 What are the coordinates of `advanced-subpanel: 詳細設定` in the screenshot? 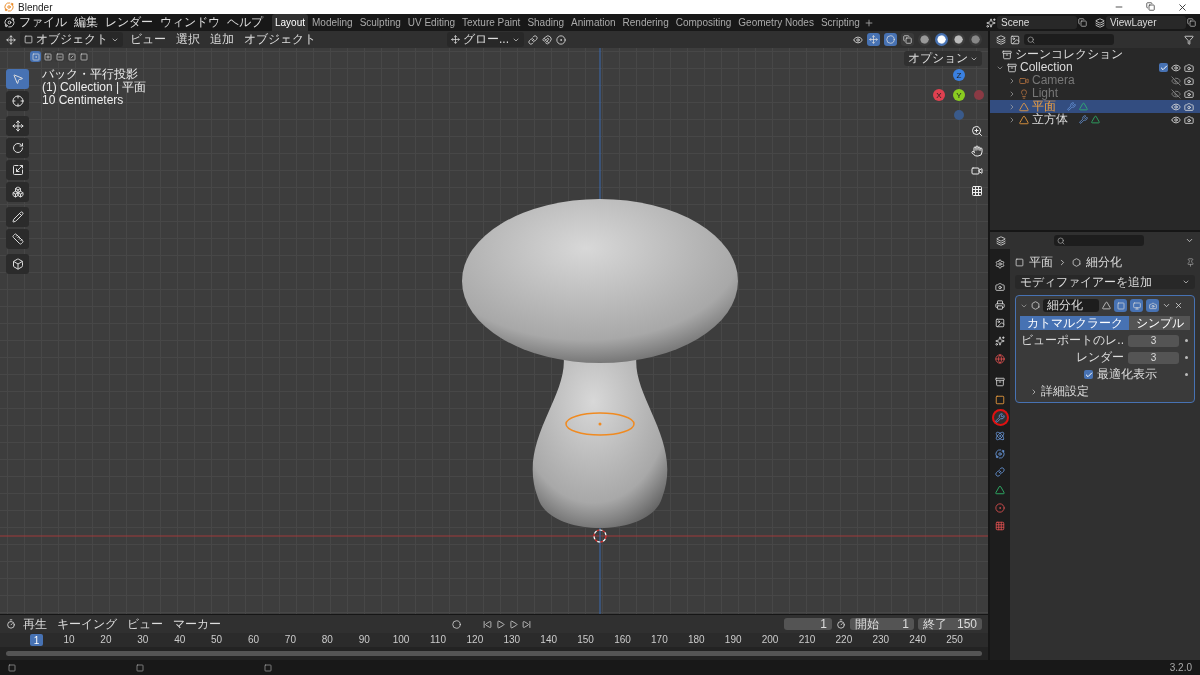 It's located at (1105, 391).